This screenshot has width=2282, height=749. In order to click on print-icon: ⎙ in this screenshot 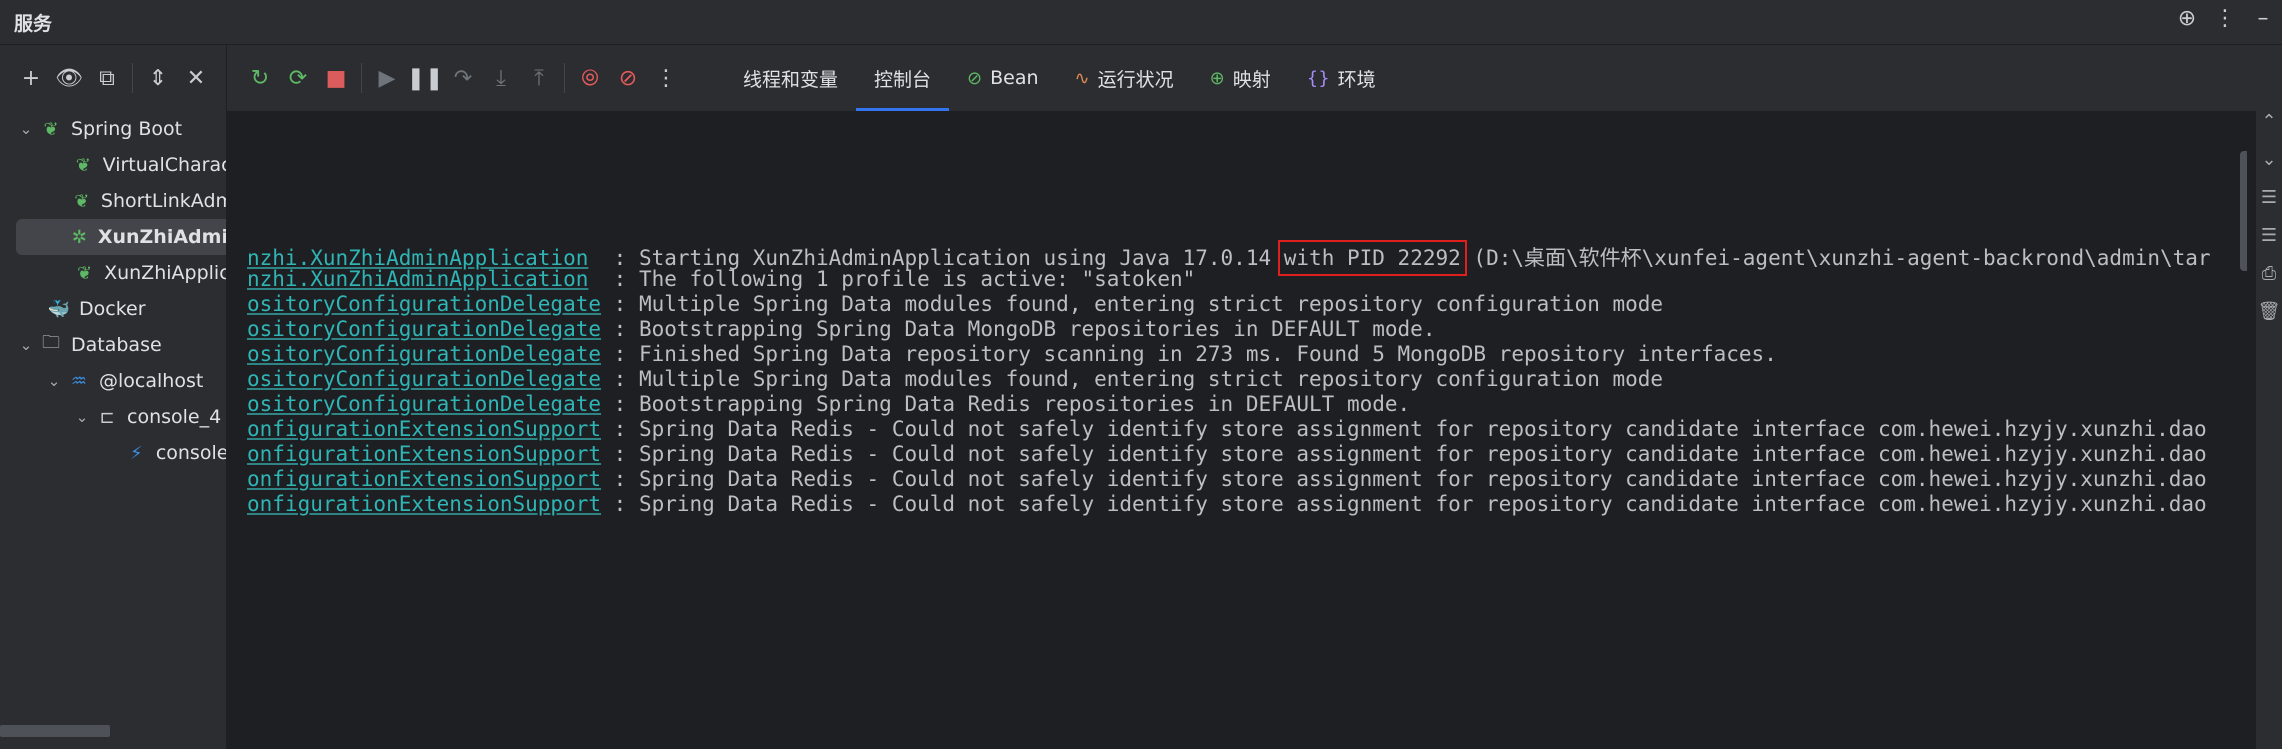, I will do `click(2269, 282)`.